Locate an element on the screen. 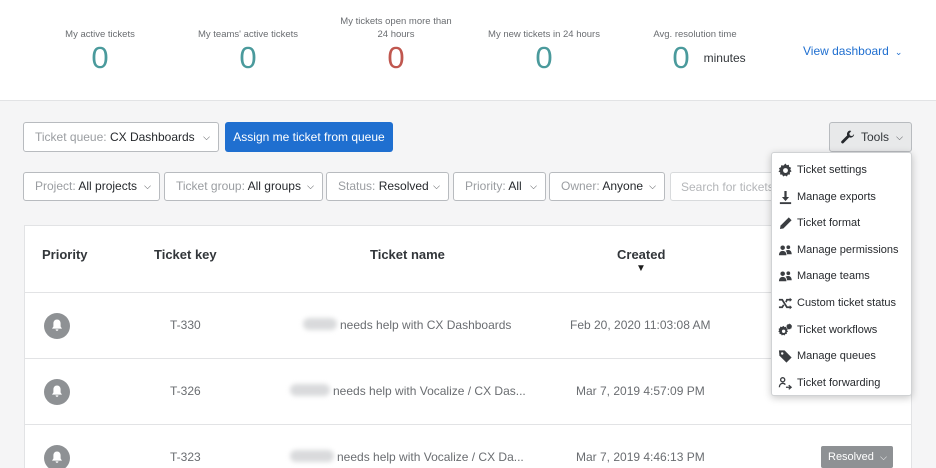 Image resolution: width=936 pixels, height=468 pixels. search-input is located at coordinates (725, 186).